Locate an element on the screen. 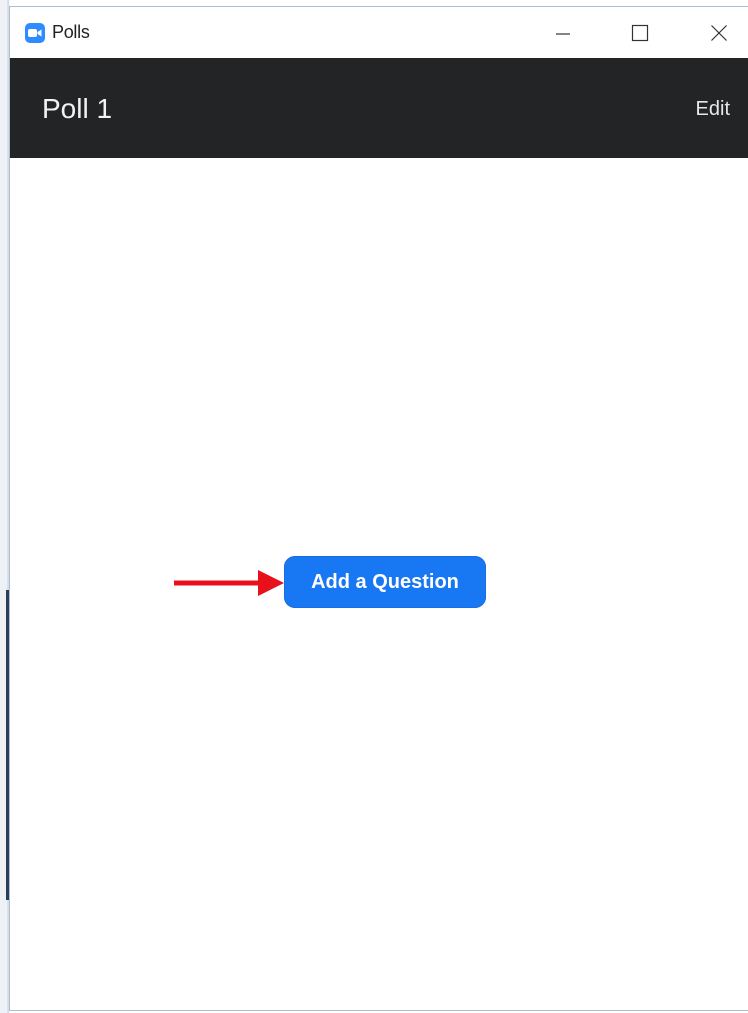  window-title: Polls is located at coordinates (71, 32).